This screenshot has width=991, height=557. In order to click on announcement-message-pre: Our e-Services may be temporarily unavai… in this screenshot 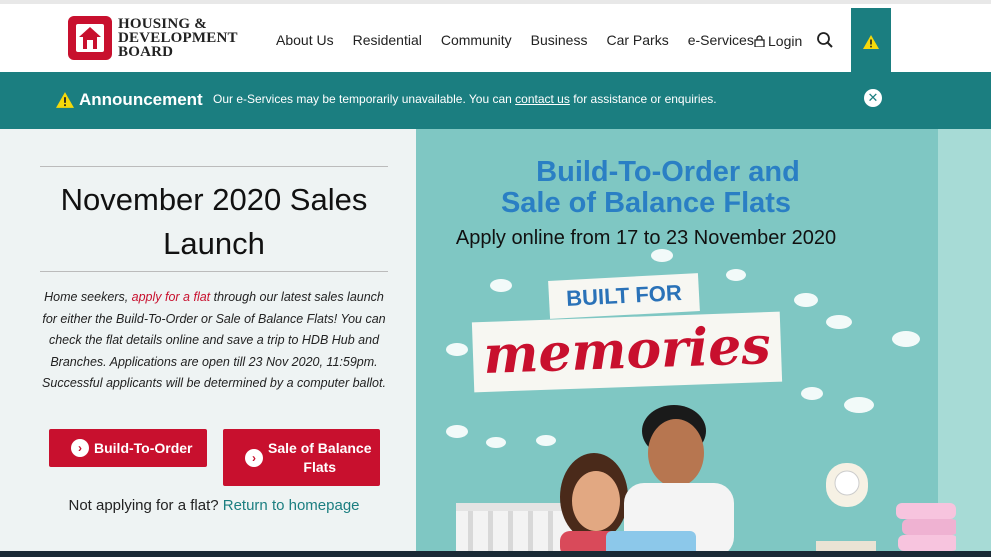, I will do `click(364, 99)`.